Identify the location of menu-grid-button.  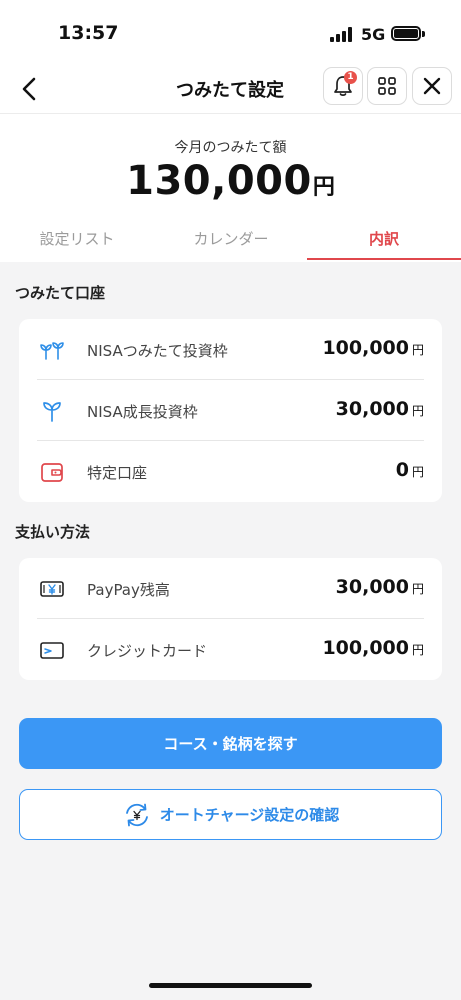
(387, 86).